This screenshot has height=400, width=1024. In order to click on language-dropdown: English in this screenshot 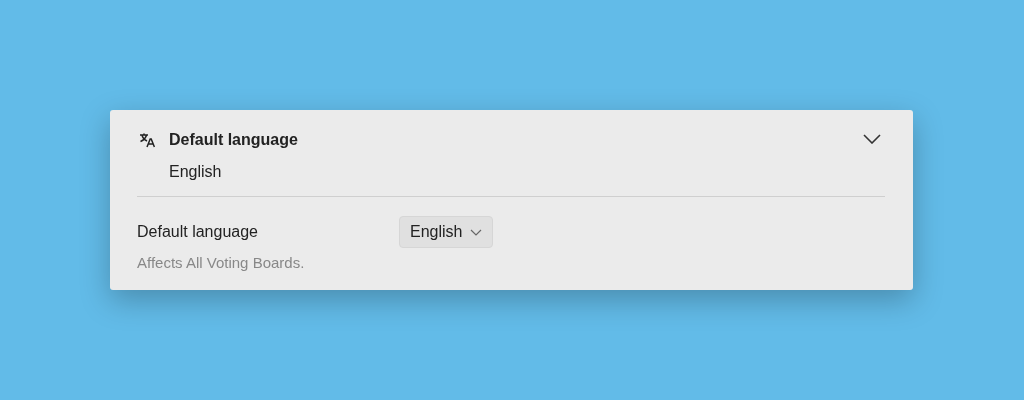, I will do `click(446, 232)`.